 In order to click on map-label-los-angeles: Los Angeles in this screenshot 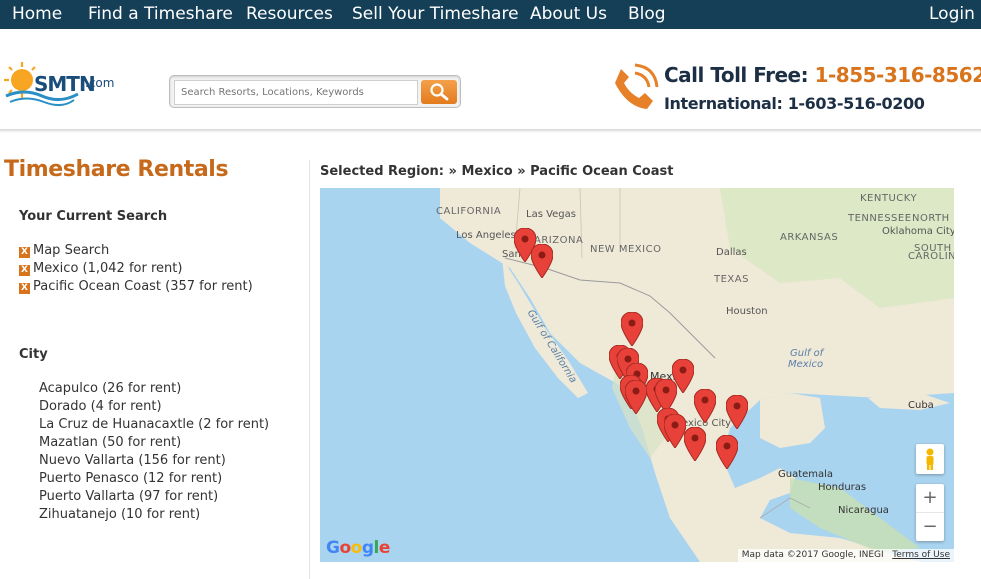, I will do `click(486, 235)`.